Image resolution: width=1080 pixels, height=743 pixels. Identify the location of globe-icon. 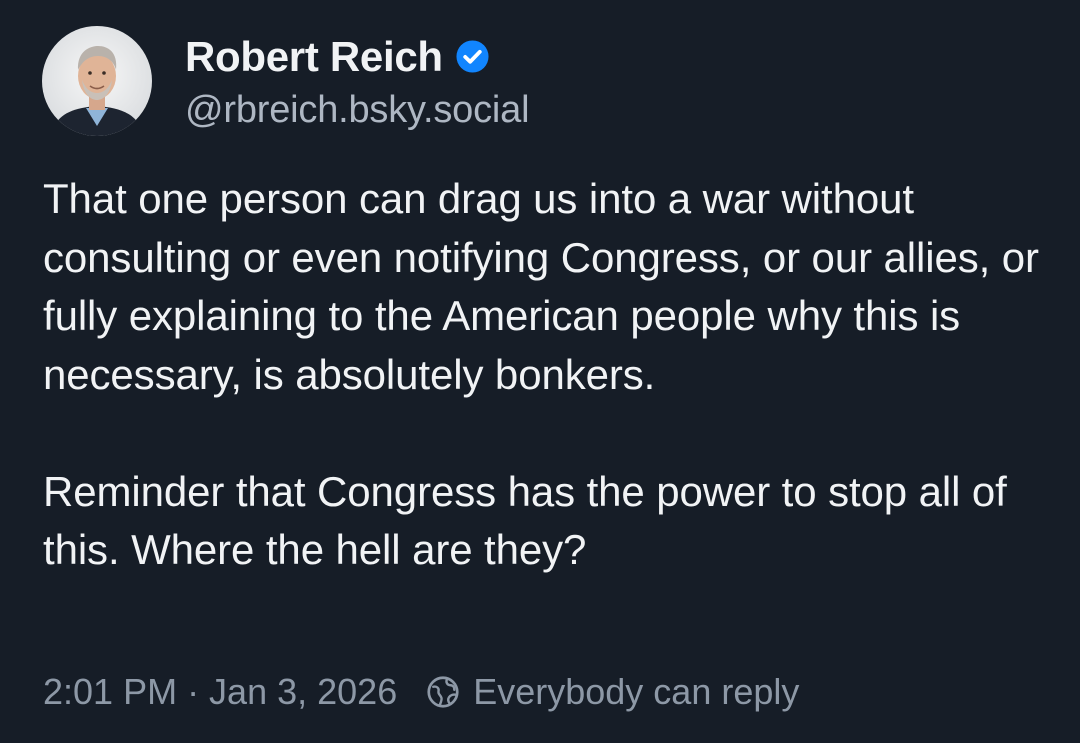
(443, 692).